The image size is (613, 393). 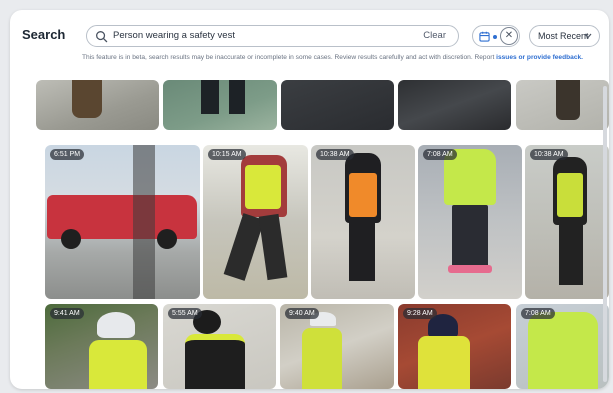 I want to click on gallery-scrollbar, so click(x=605, y=234).